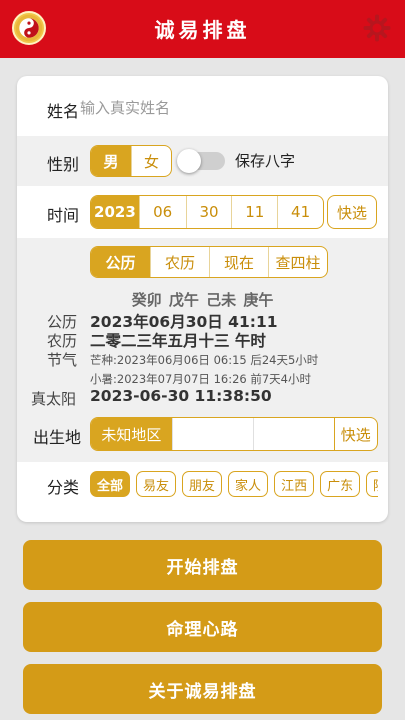  Describe the element at coordinates (200, 379) in the screenshot. I see `solar-term-next: 小暑:2023年07月07日 16:26 前7天4小时` at that location.